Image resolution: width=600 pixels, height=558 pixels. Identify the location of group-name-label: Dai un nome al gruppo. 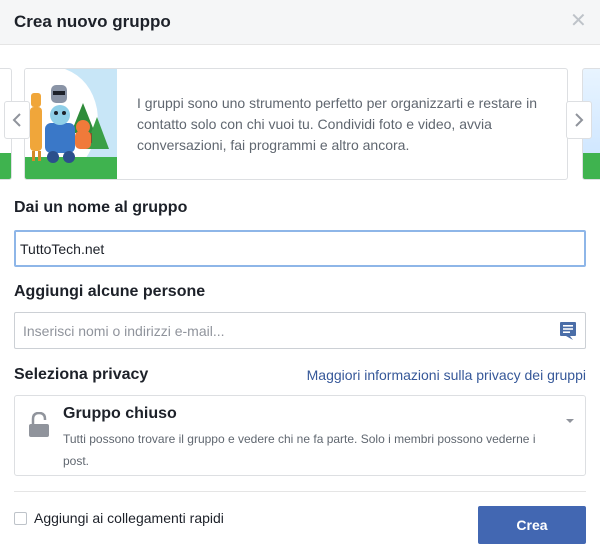
(101, 207).